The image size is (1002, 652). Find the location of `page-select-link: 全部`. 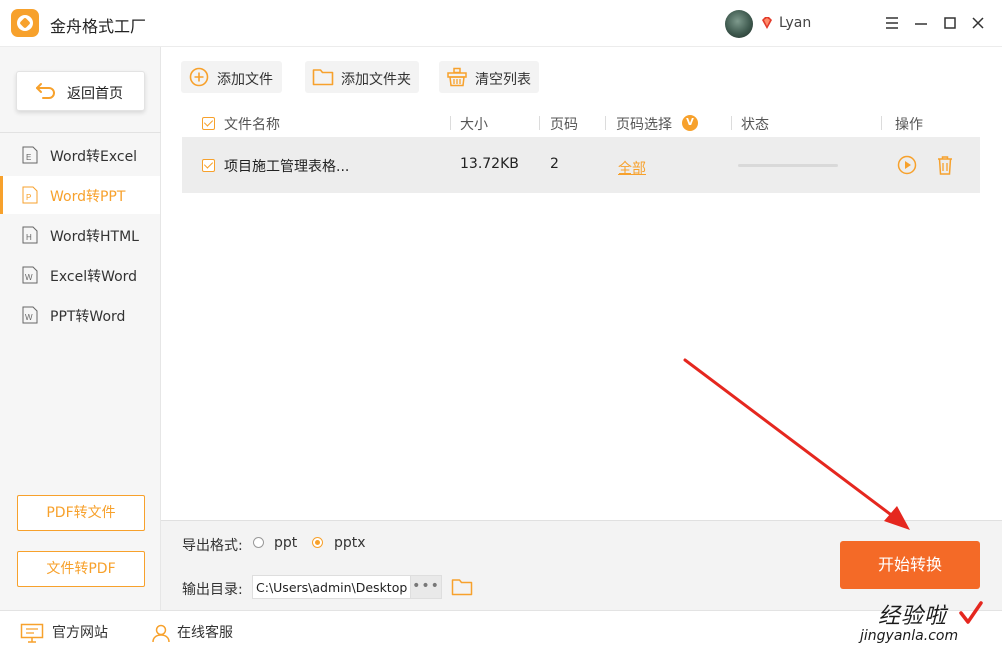

page-select-link: 全部 is located at coordinates (632, 168).